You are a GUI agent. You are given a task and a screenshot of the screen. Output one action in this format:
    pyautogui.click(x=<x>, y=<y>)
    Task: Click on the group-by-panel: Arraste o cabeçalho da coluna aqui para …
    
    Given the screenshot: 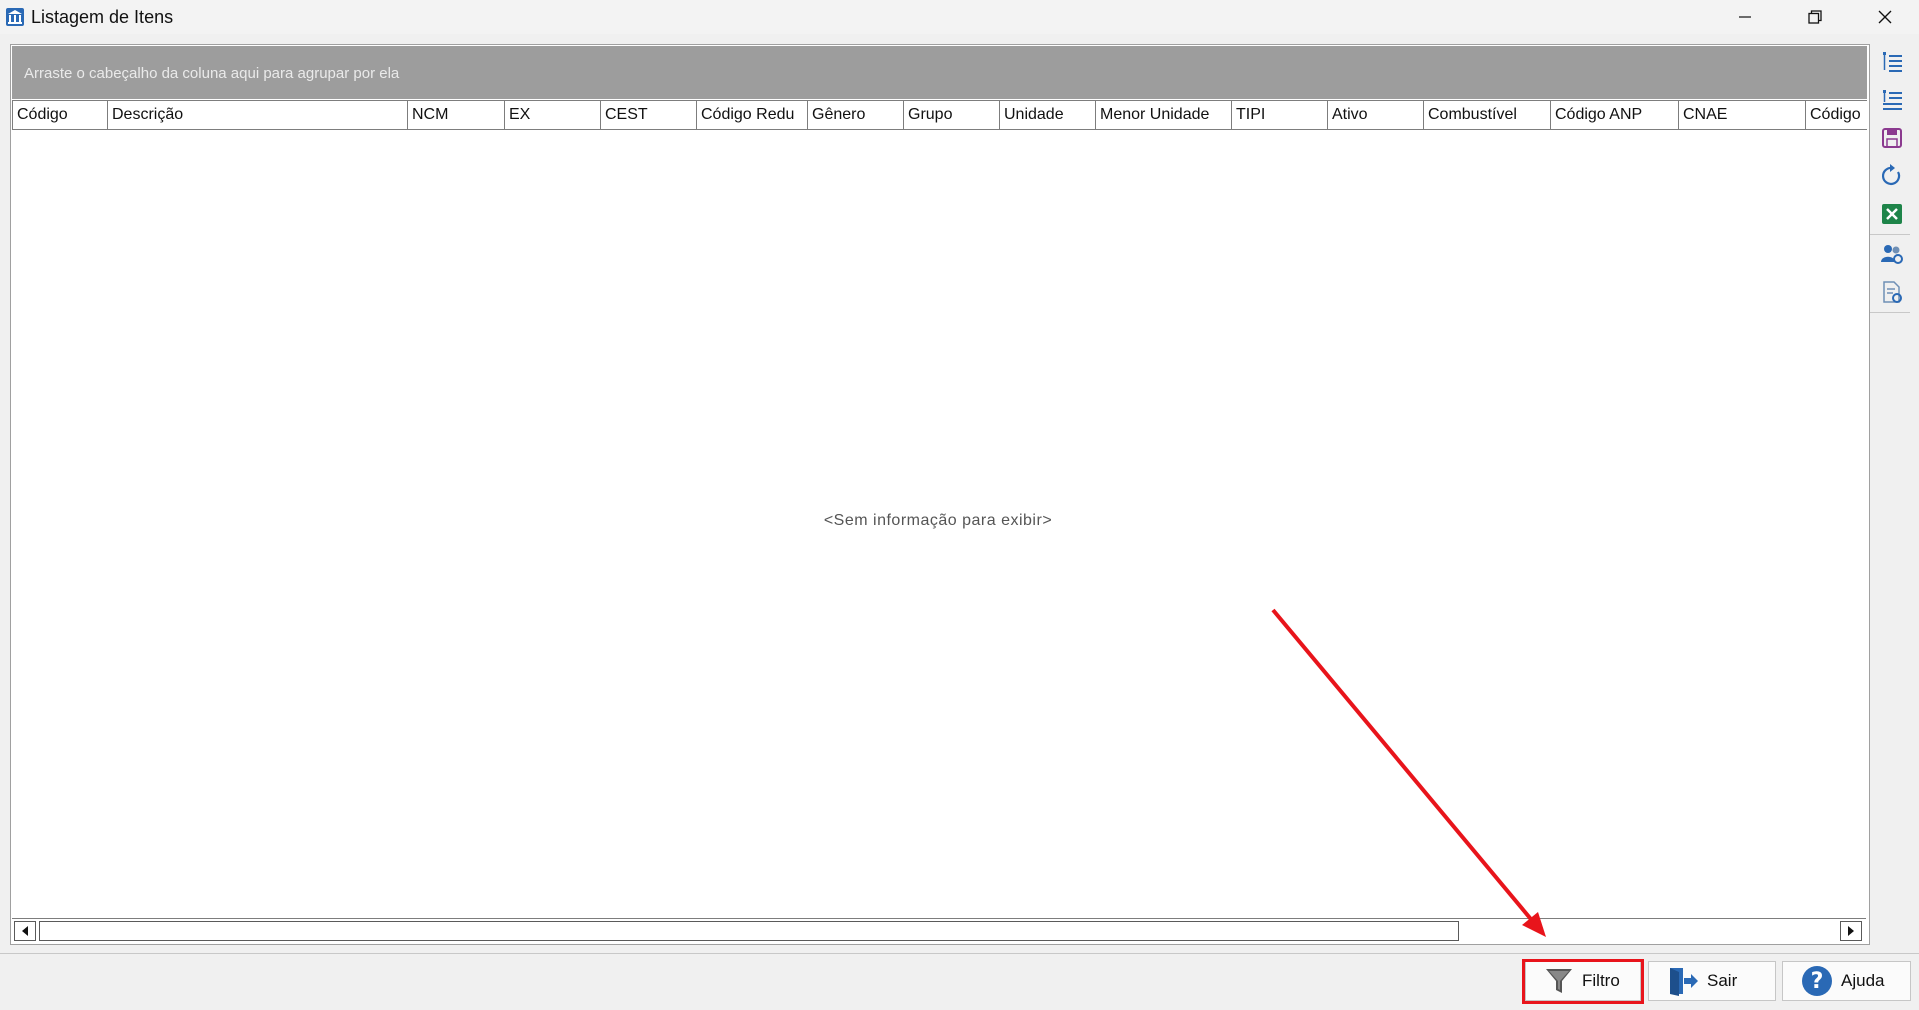 What is the action you would take?
    pyautogui.click(x=939, y=72)
    